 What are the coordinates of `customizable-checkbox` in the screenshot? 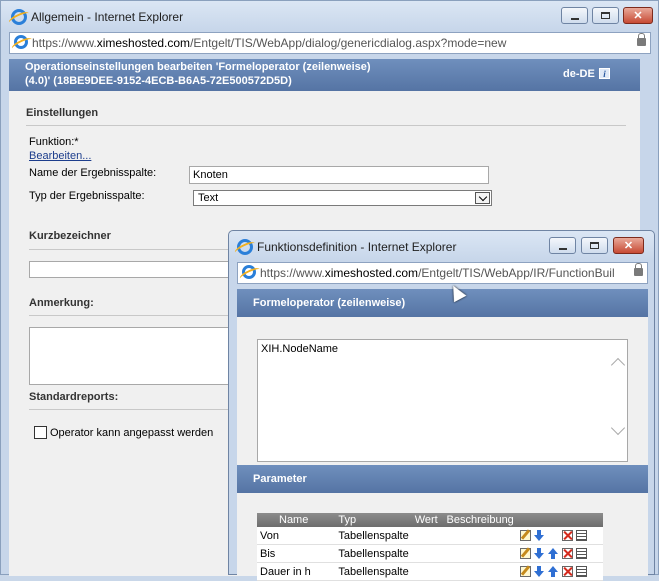 It's located at (40, 432).